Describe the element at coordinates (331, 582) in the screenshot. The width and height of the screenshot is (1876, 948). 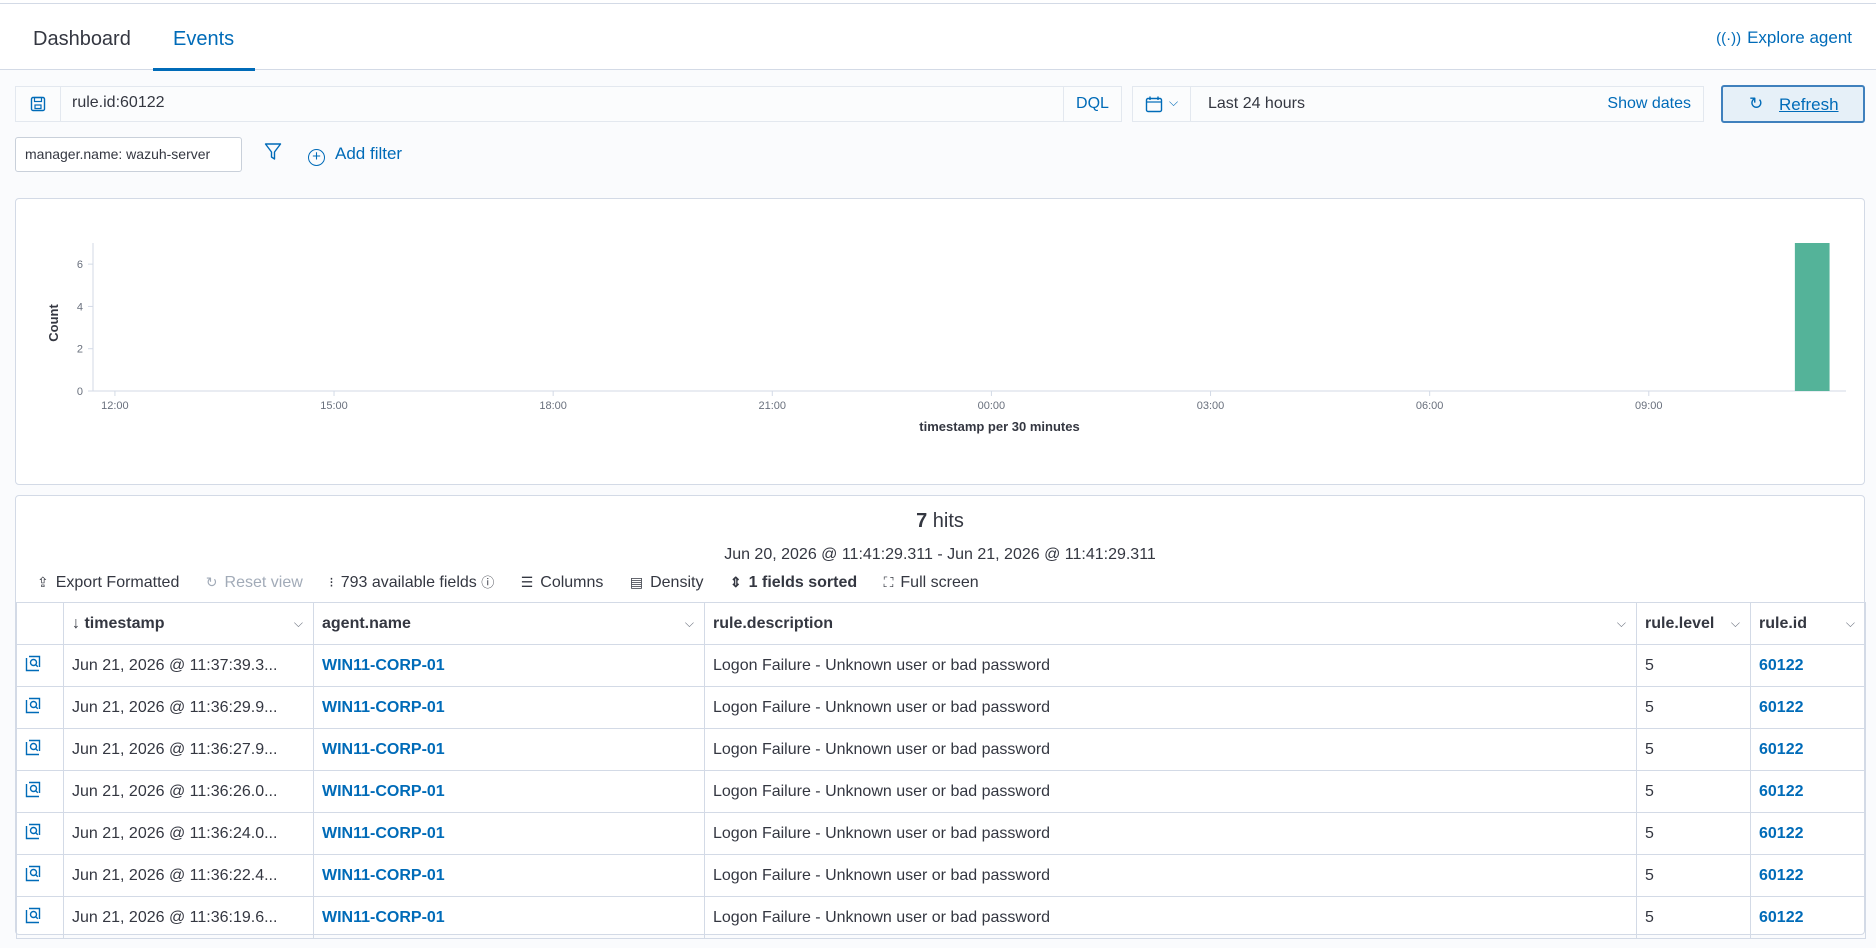
I see `fields-icon: ⁝` at that location.